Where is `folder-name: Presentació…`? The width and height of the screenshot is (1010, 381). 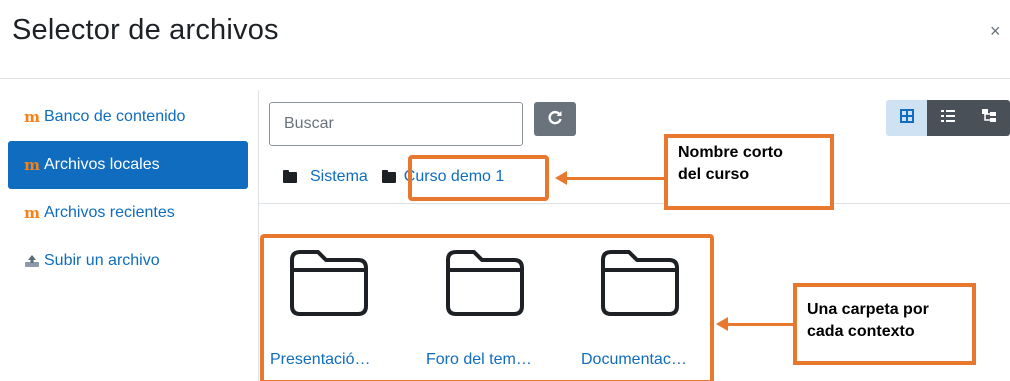
folder-name: Presentació… is located at coordinates (320, 359).